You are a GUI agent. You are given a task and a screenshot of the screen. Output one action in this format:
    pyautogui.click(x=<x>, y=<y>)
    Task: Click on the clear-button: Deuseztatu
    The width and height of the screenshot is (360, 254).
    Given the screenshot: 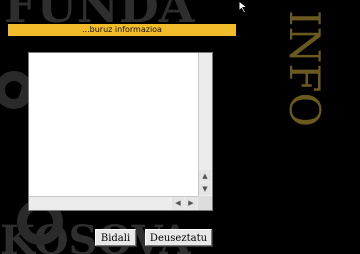 What is the action you would take?
    pyautogui.click(x=178, y=237)
    